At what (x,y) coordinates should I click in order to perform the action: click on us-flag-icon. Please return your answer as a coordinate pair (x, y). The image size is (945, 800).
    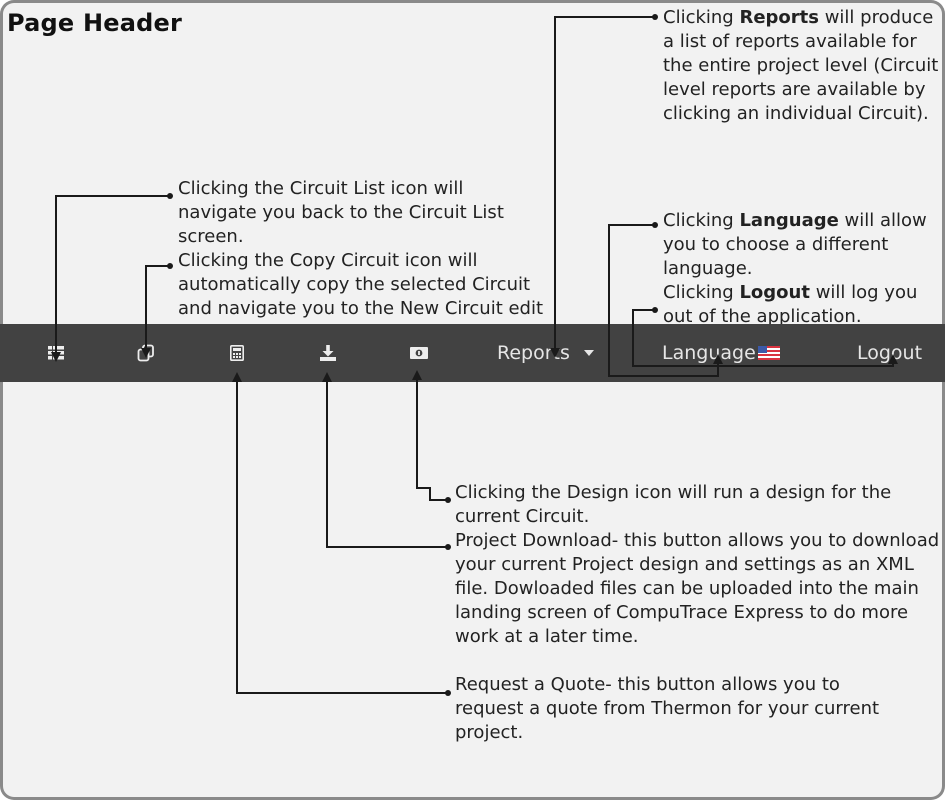
    Looking at the image, I should click on (768, 353).